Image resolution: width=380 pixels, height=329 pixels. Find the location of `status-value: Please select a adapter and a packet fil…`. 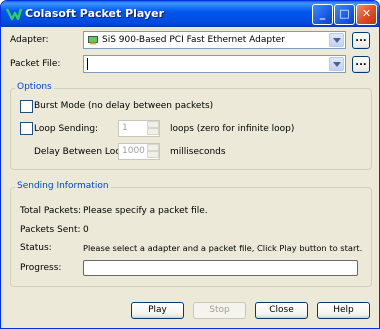

status-value: Please select a adapter and a packet fil… is located at coordinates (223, 248).